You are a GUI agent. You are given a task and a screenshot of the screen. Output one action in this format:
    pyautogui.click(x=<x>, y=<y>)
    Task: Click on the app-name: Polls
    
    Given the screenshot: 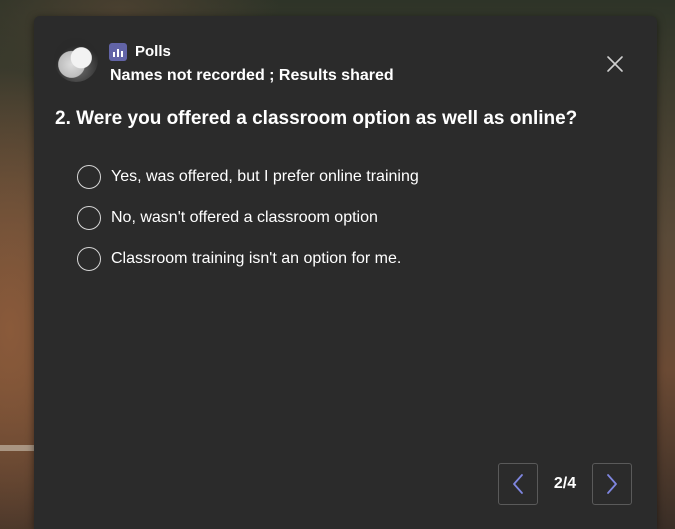 What is the action you would take?
    pyautogui.click(x=153, y=51)
    